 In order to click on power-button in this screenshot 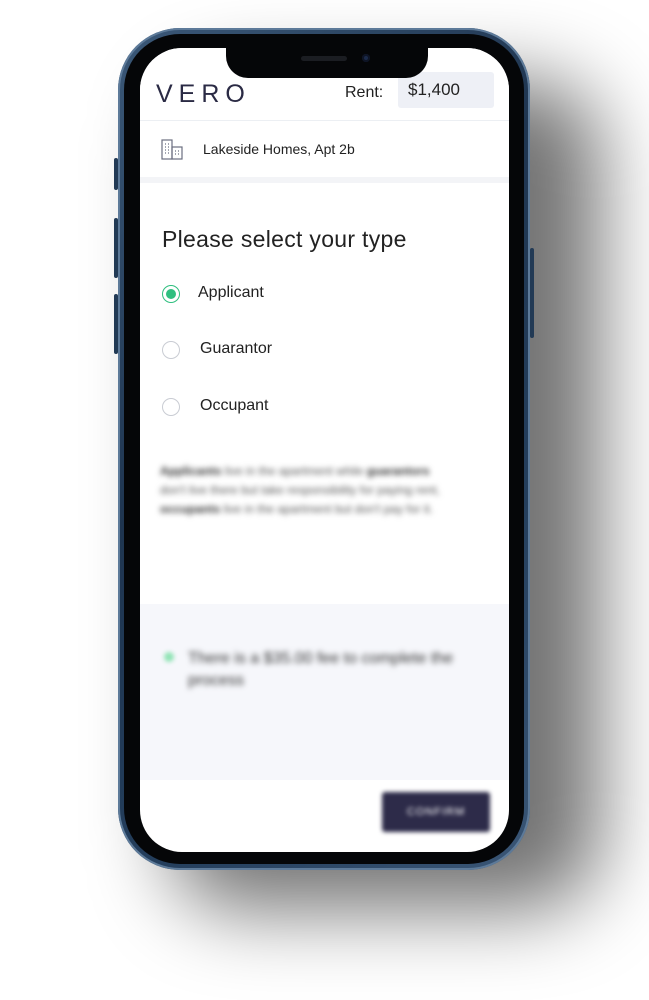, I will do `click(532, 293)`.